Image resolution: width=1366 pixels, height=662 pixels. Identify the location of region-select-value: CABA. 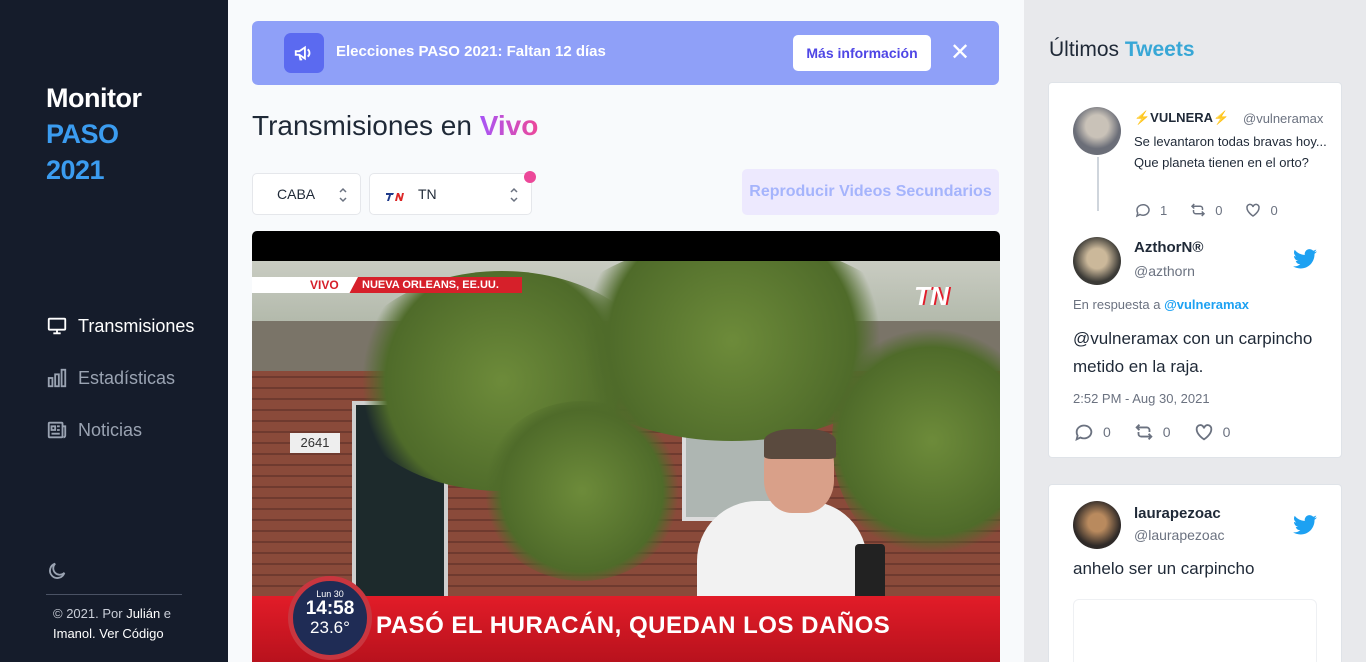
(296, 194).